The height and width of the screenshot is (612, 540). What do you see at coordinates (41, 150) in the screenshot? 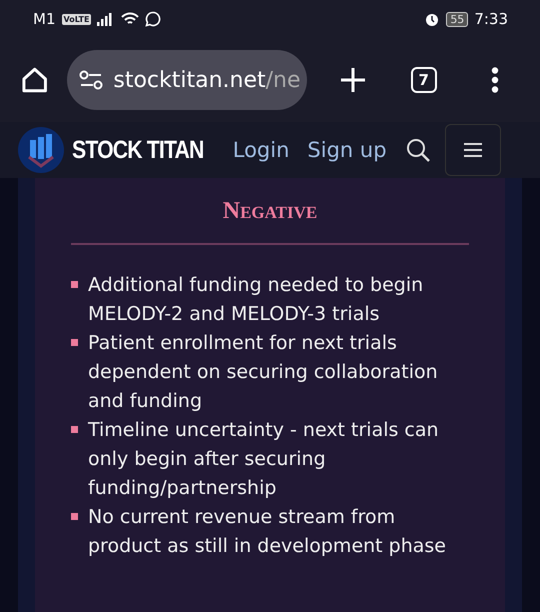
I see `logo-icon` at bounding box center [41, 150].